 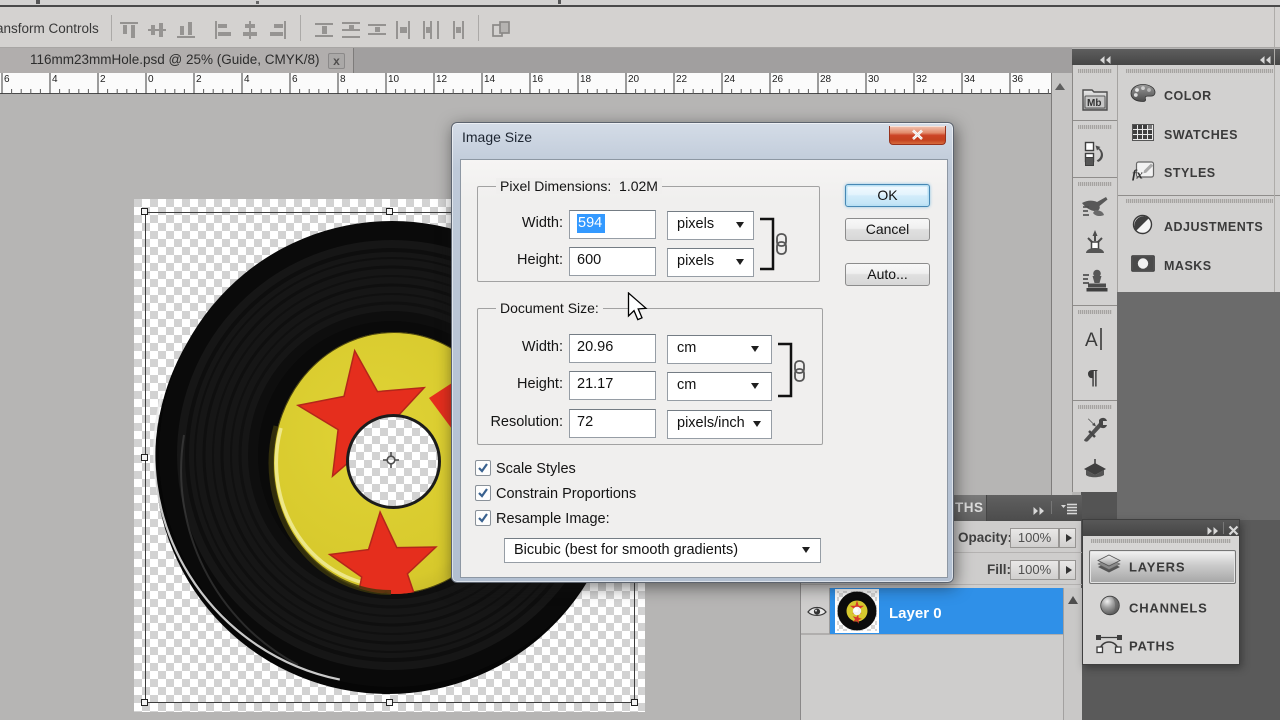 I want to click on svg-text: A, so click(x=1091, y=340).